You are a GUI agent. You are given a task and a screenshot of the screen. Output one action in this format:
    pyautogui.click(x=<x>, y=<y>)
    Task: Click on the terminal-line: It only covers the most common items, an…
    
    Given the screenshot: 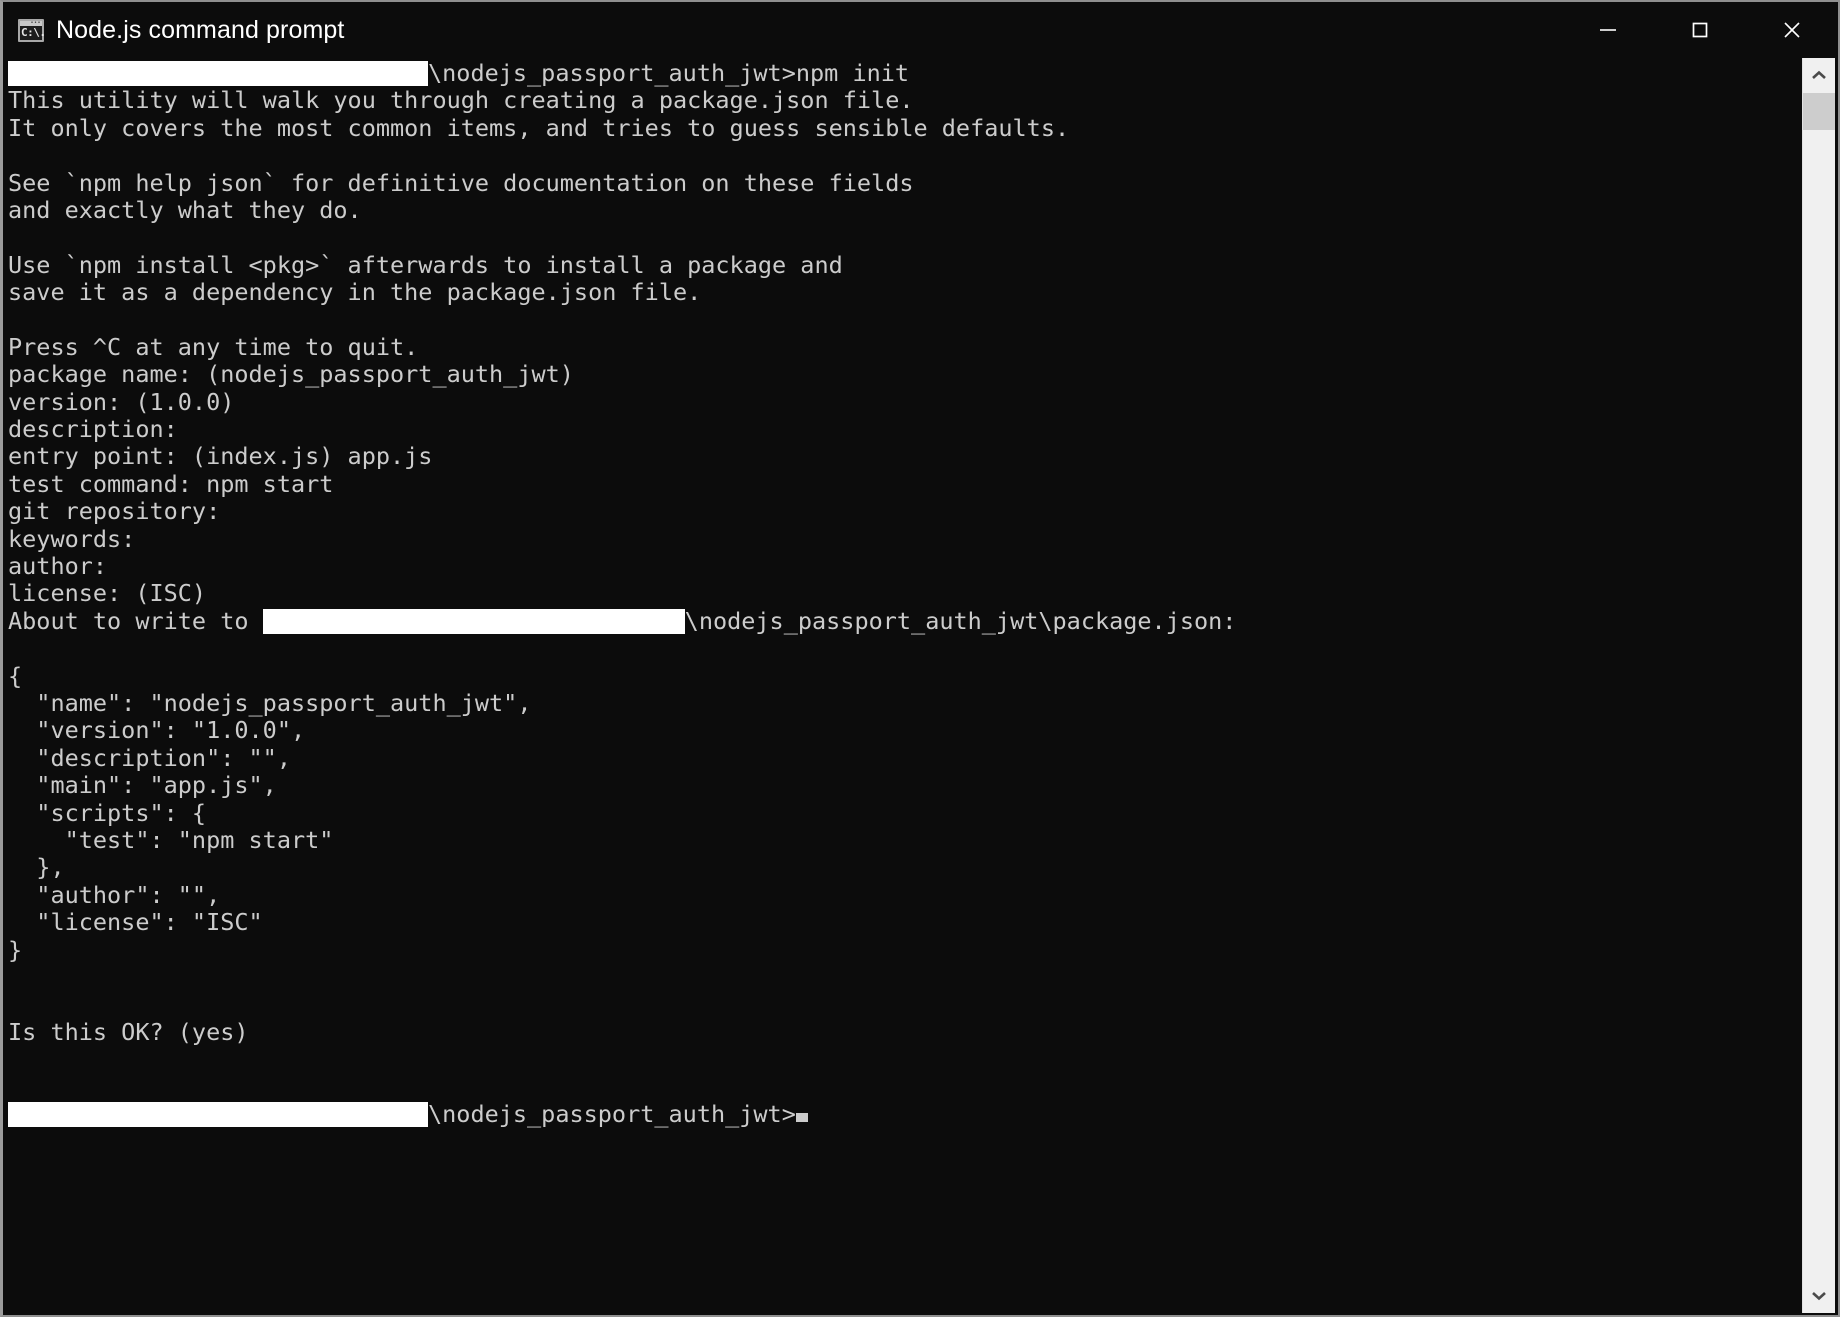 What is the action you would take?
    pyautogui.click(x=905, y=127)
    